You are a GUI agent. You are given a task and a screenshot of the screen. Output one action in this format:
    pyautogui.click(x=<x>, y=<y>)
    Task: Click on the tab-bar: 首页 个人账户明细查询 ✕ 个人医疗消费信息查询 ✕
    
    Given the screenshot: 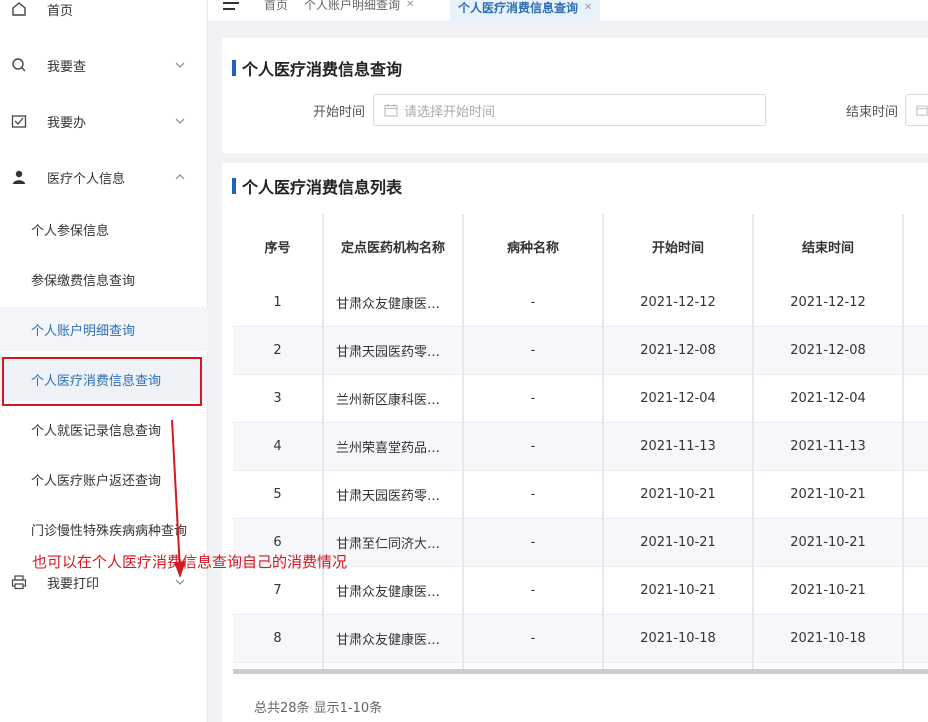 What is the action you would take?
    pyautogui.click(x=568, y=11)
    